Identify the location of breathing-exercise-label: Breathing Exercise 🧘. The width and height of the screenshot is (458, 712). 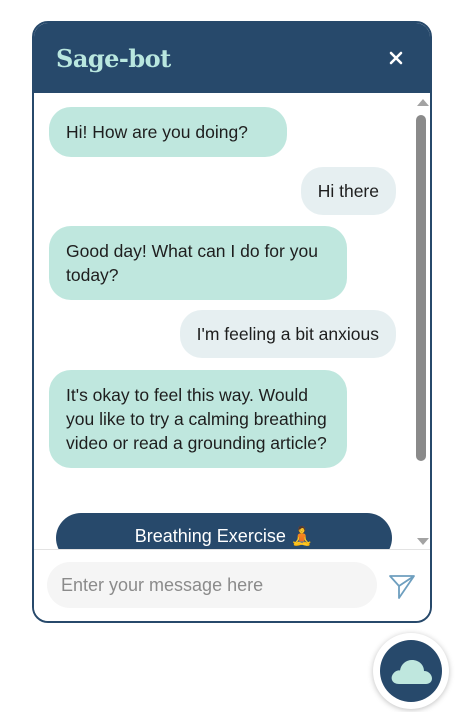
(224, 536).